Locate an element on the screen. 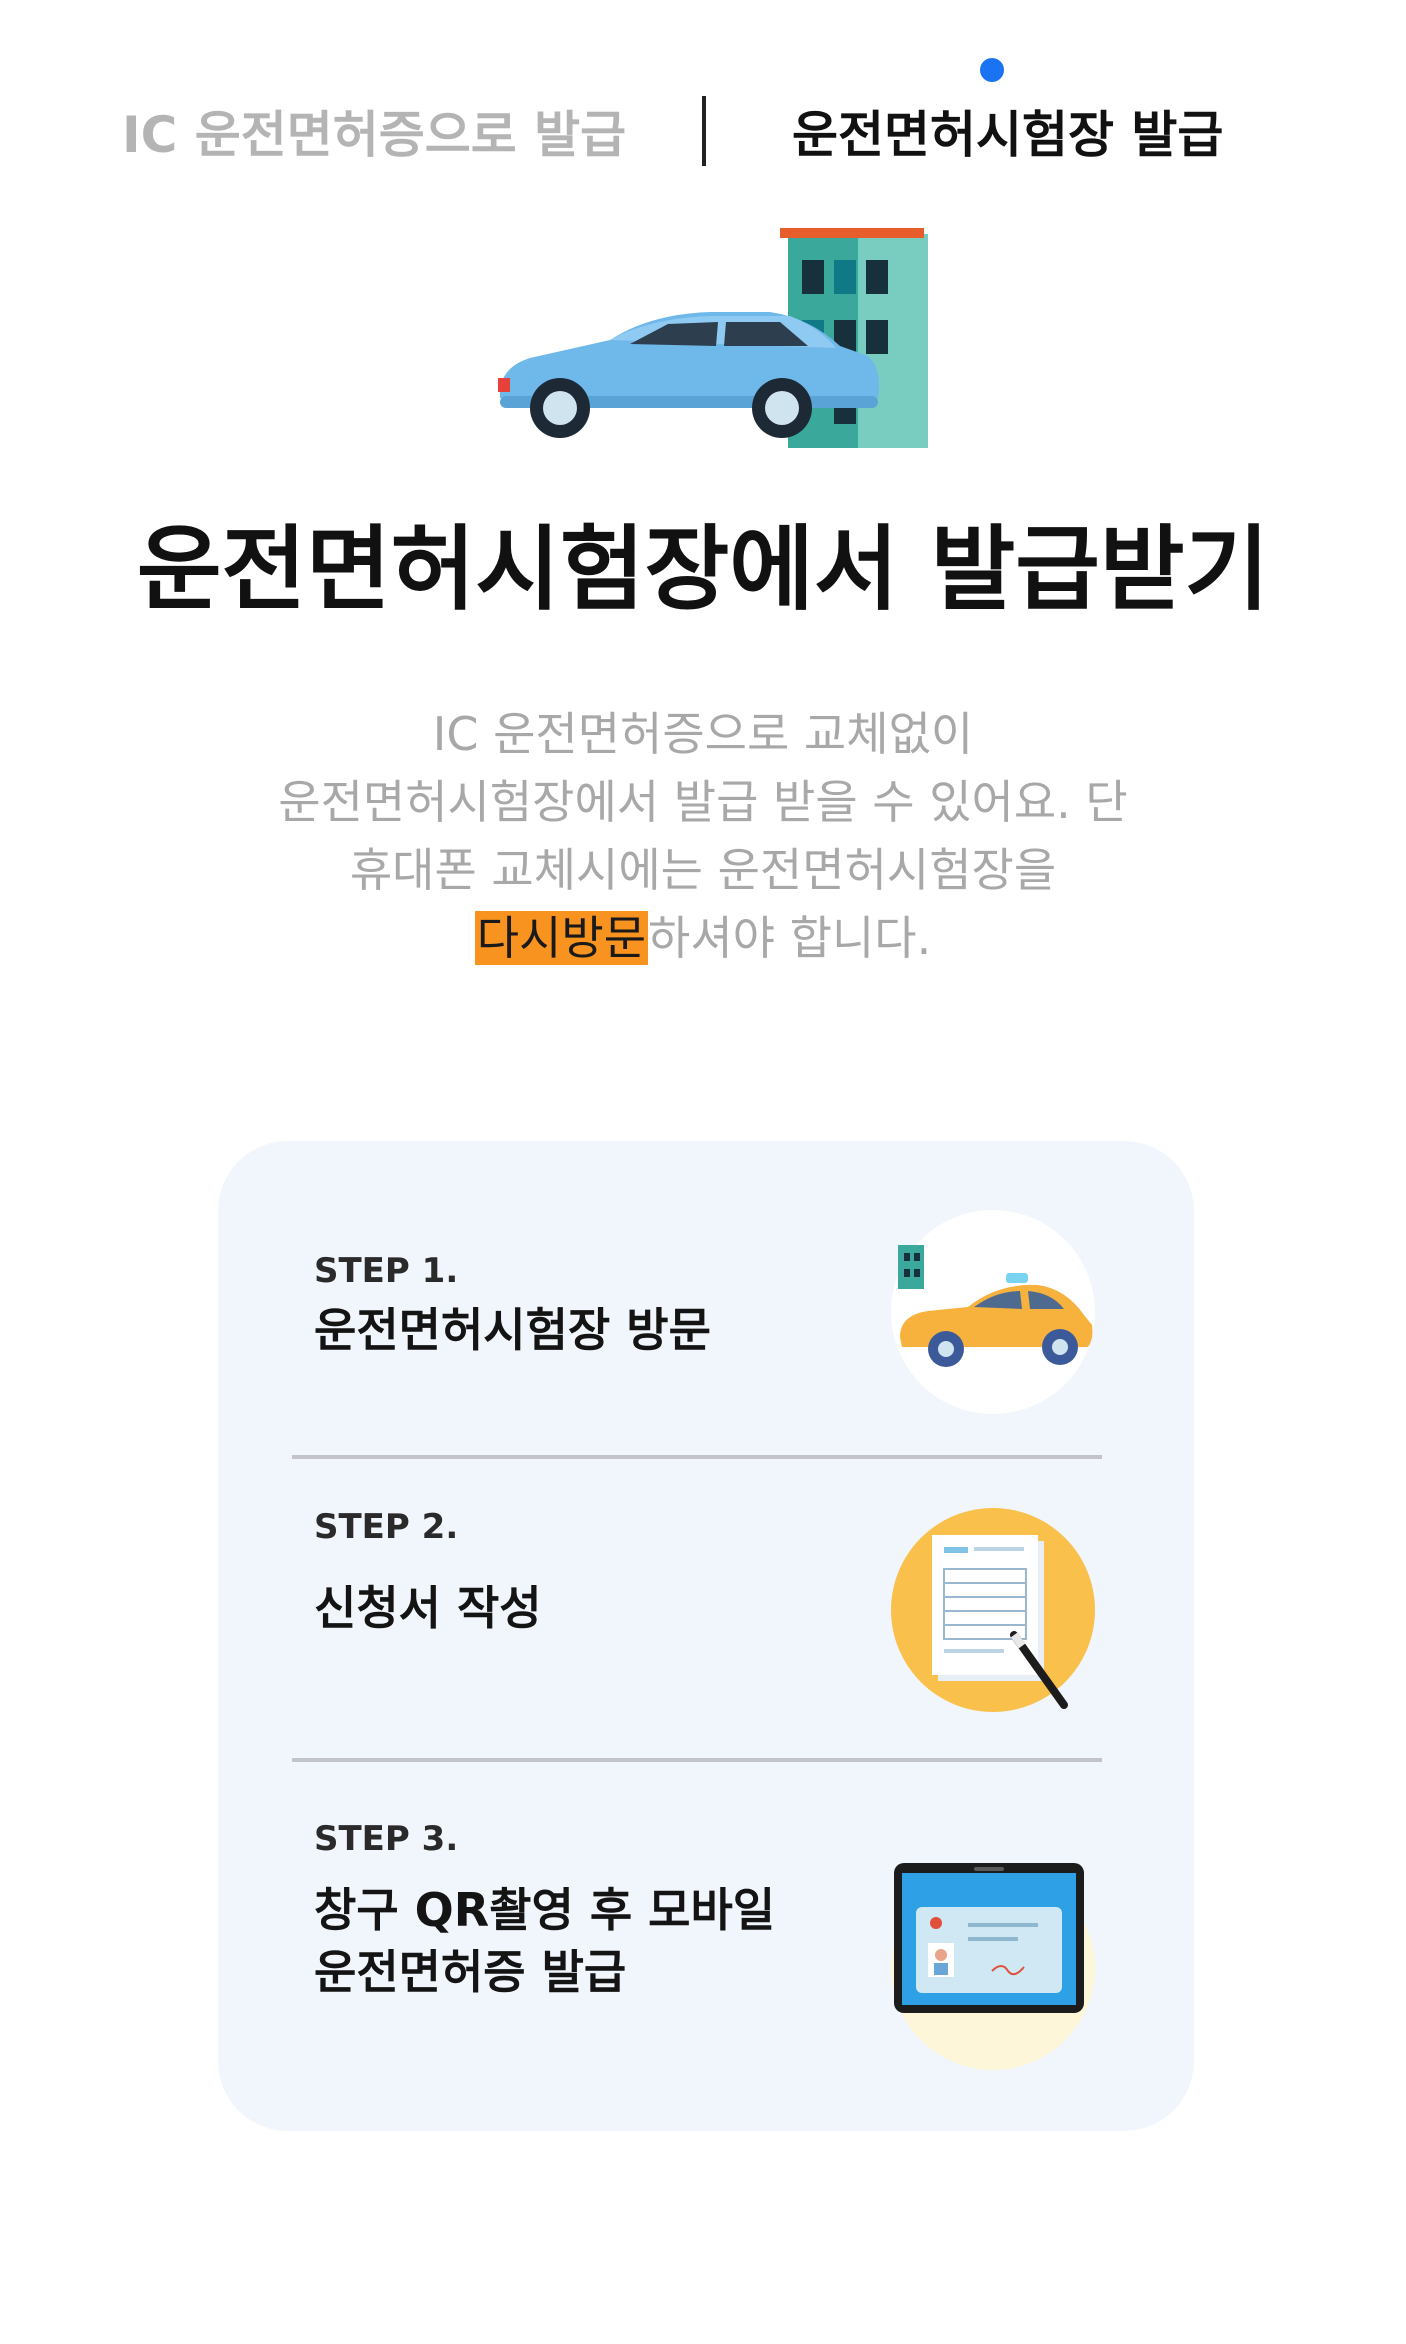 The image size is (1406, 2344). tab-ic-license: IC 운전면허증으로 발급 is located at coordinates (374, 135).